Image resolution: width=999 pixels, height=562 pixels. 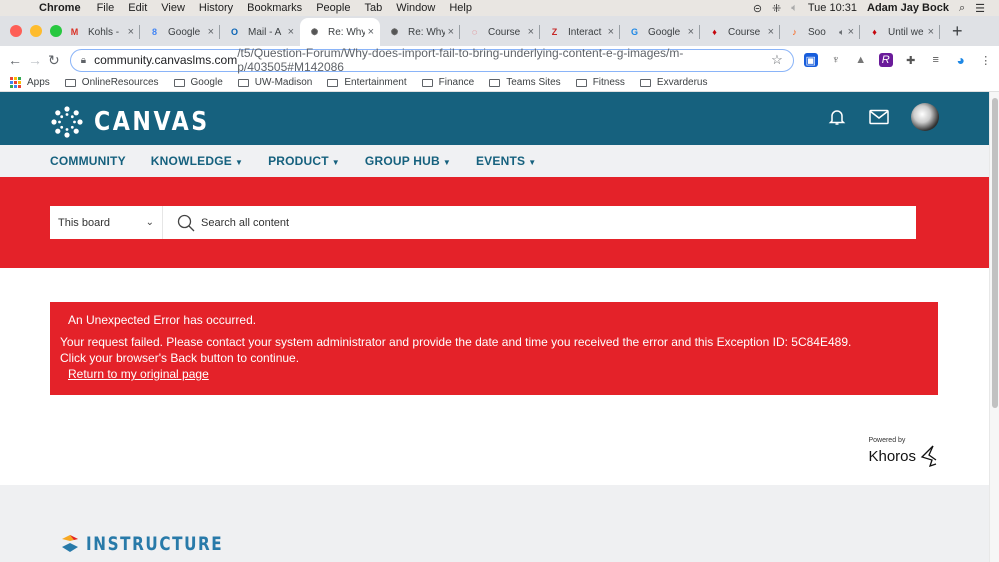 What do you see at coordinates (54, 60) in the screenshot?
I see `reload-button: ↻` at bounding box center [54, 60].